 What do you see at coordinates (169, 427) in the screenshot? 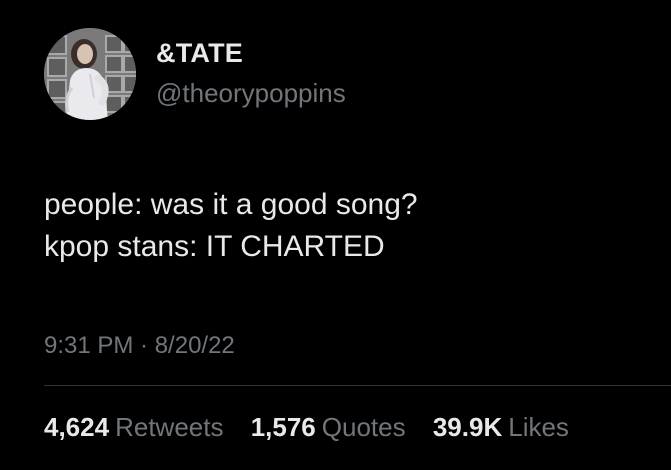
I see `retweets-label: Retweets` at bounding box center [169, 427].